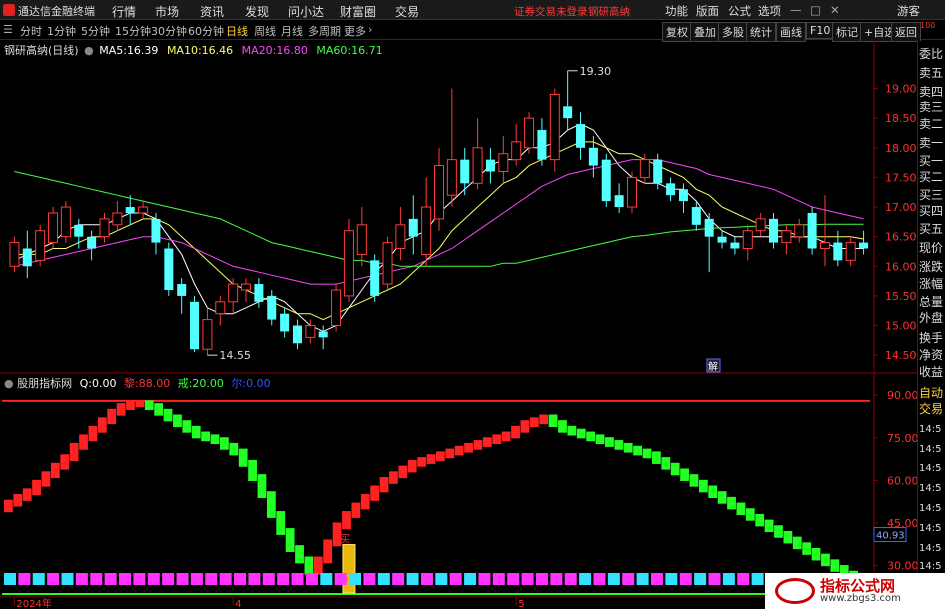 The width and height of the screenshot is (945, 609). What do you see at coordinates (705, 32) in the screenshot?
I see `overlay-button: 叠加` at bounding box center [705, 32].